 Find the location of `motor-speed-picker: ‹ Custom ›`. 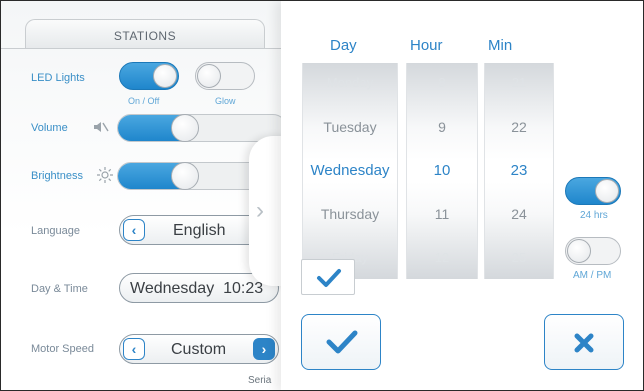

motor-speed-picker: ‹ Custom › is located at coordinates (199, 349).